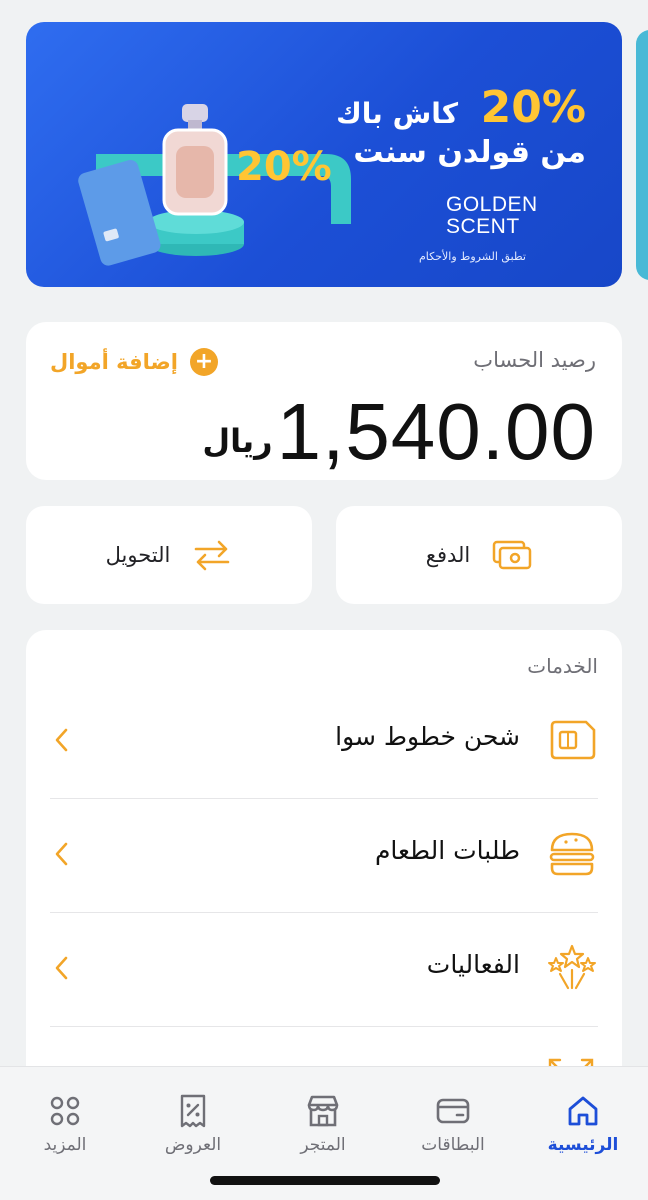 This screenshot has height=1200, width=648. Describe the element at coordinates (324, 741) in the screenshot. I see `service-row-sawa-recharge: شحن خطوط سوا` at that location.